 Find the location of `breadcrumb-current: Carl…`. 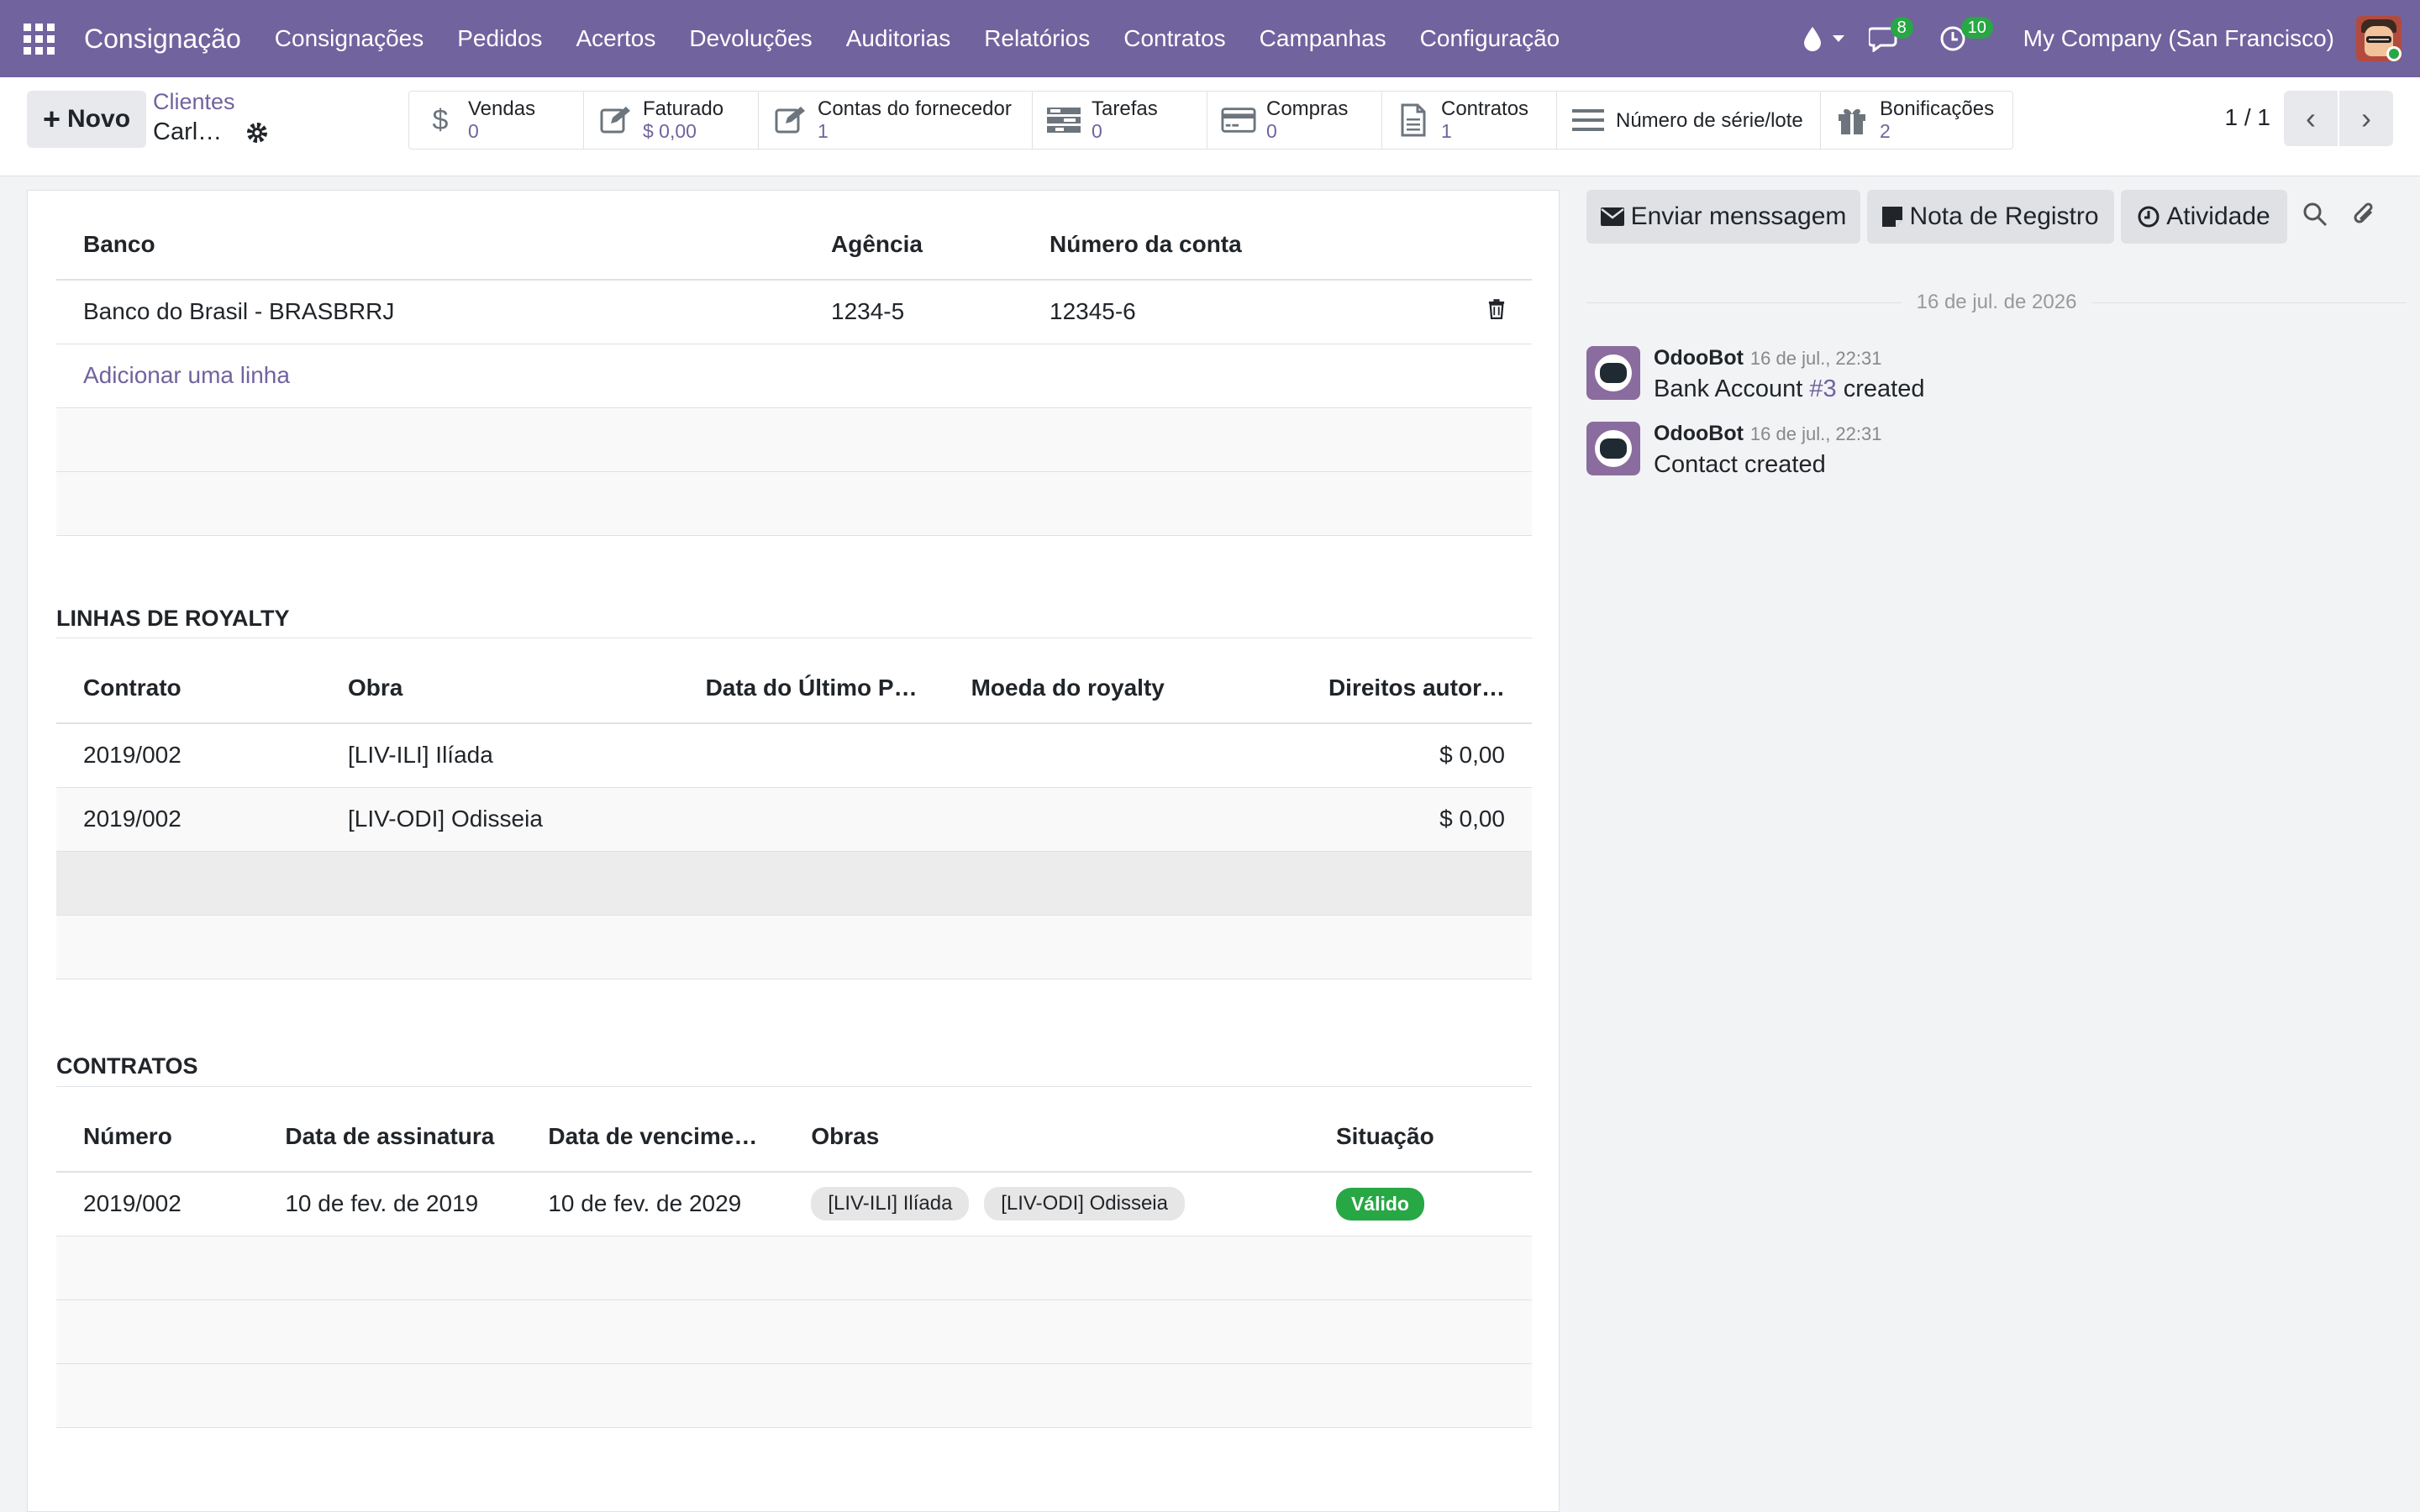

breadcrumb-current: Carl… is located at coordinates (188, 131).